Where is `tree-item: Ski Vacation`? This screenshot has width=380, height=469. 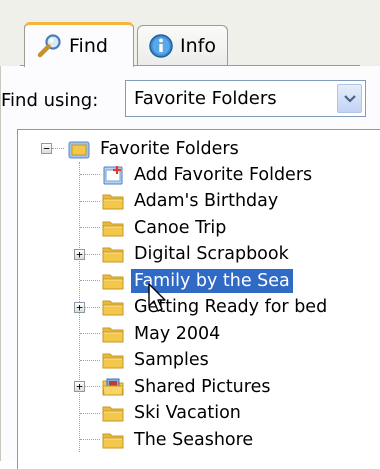 tree-item: Ski Vacation is located at coordinates (173, 413).